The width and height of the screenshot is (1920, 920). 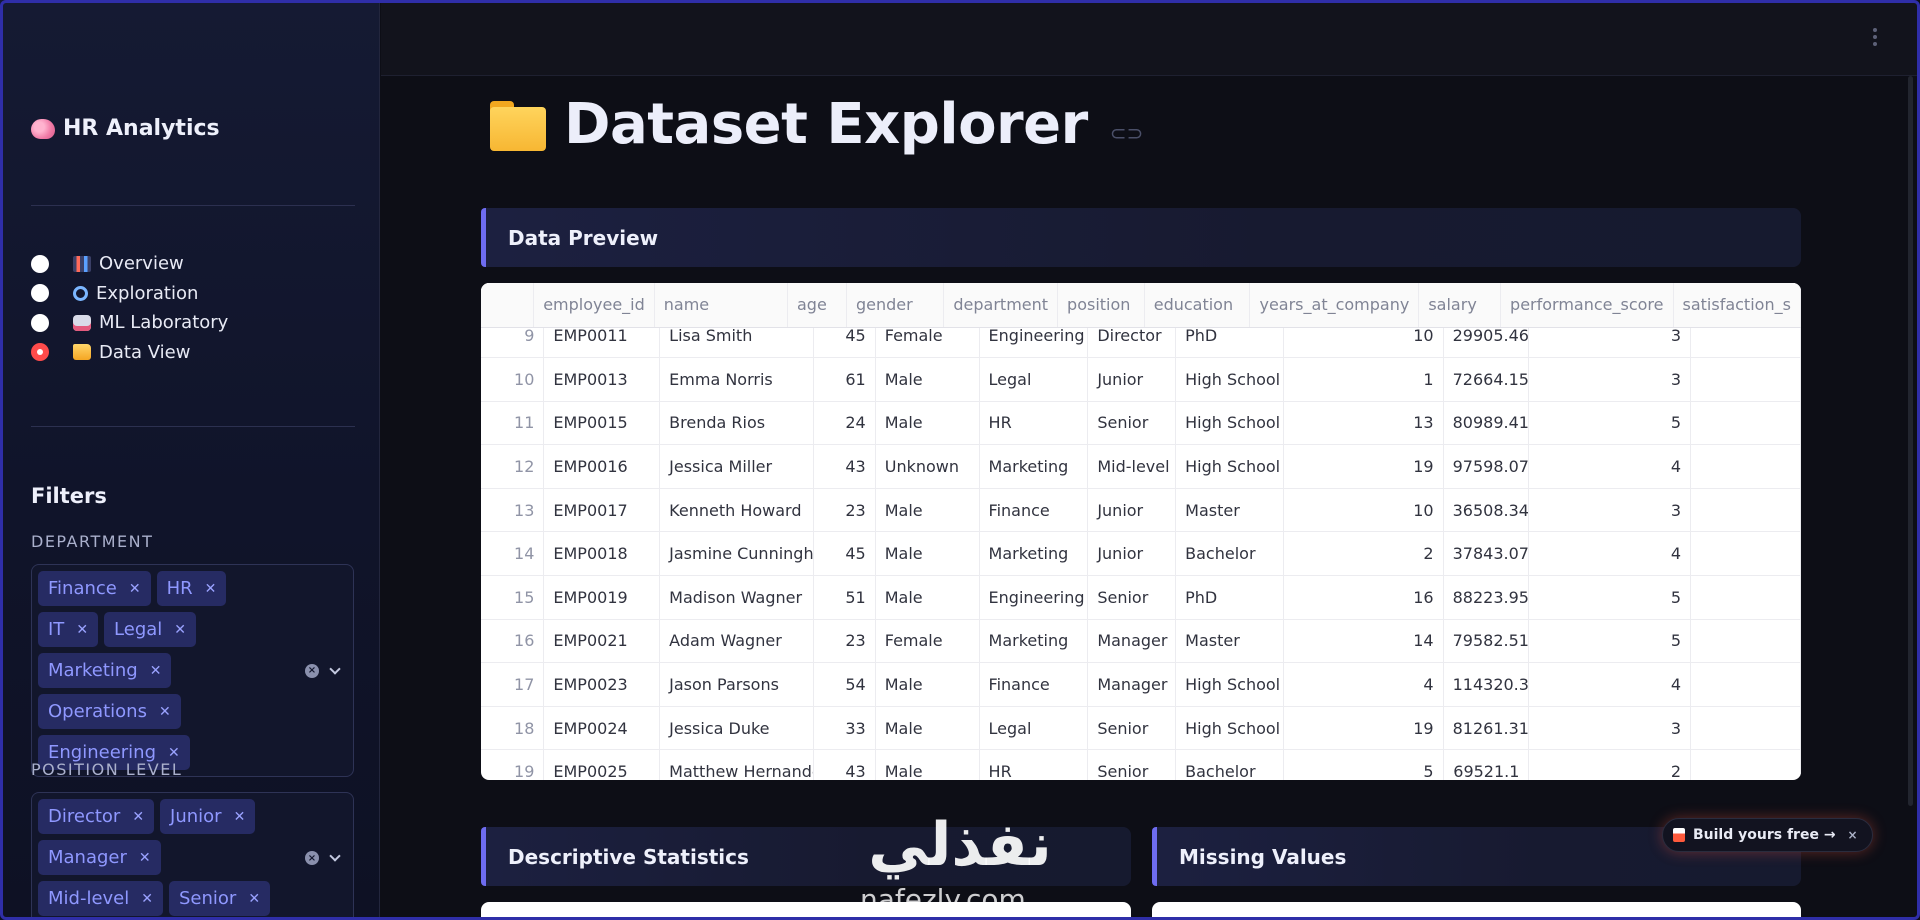 What do you see at coordinates (129, 294) in the screenshot?
I see `nav-item-exploration: Exploration` at bounding box center [129, 294].